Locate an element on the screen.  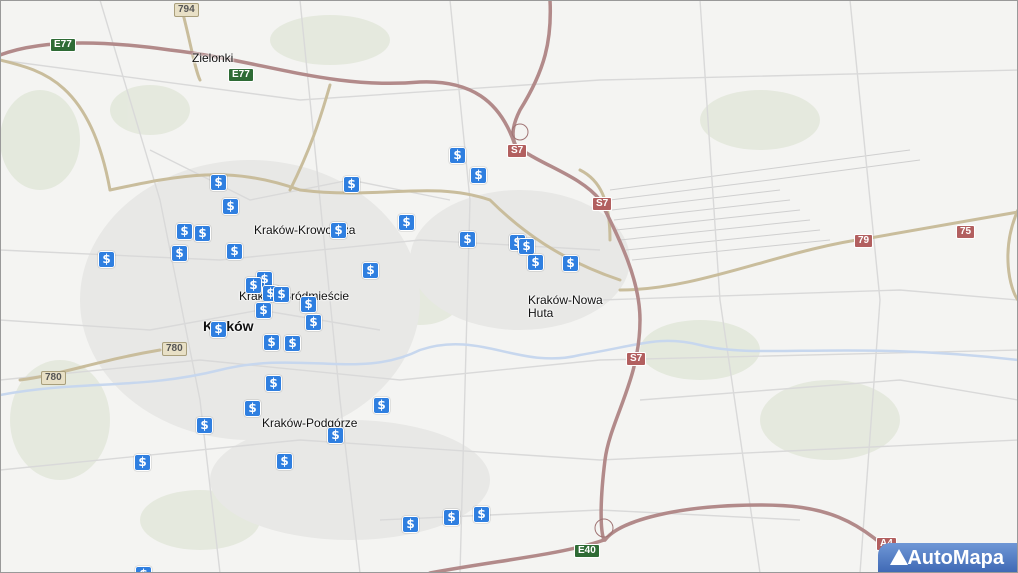
automapa-arrow-icon is located at coordinates (899, 557).